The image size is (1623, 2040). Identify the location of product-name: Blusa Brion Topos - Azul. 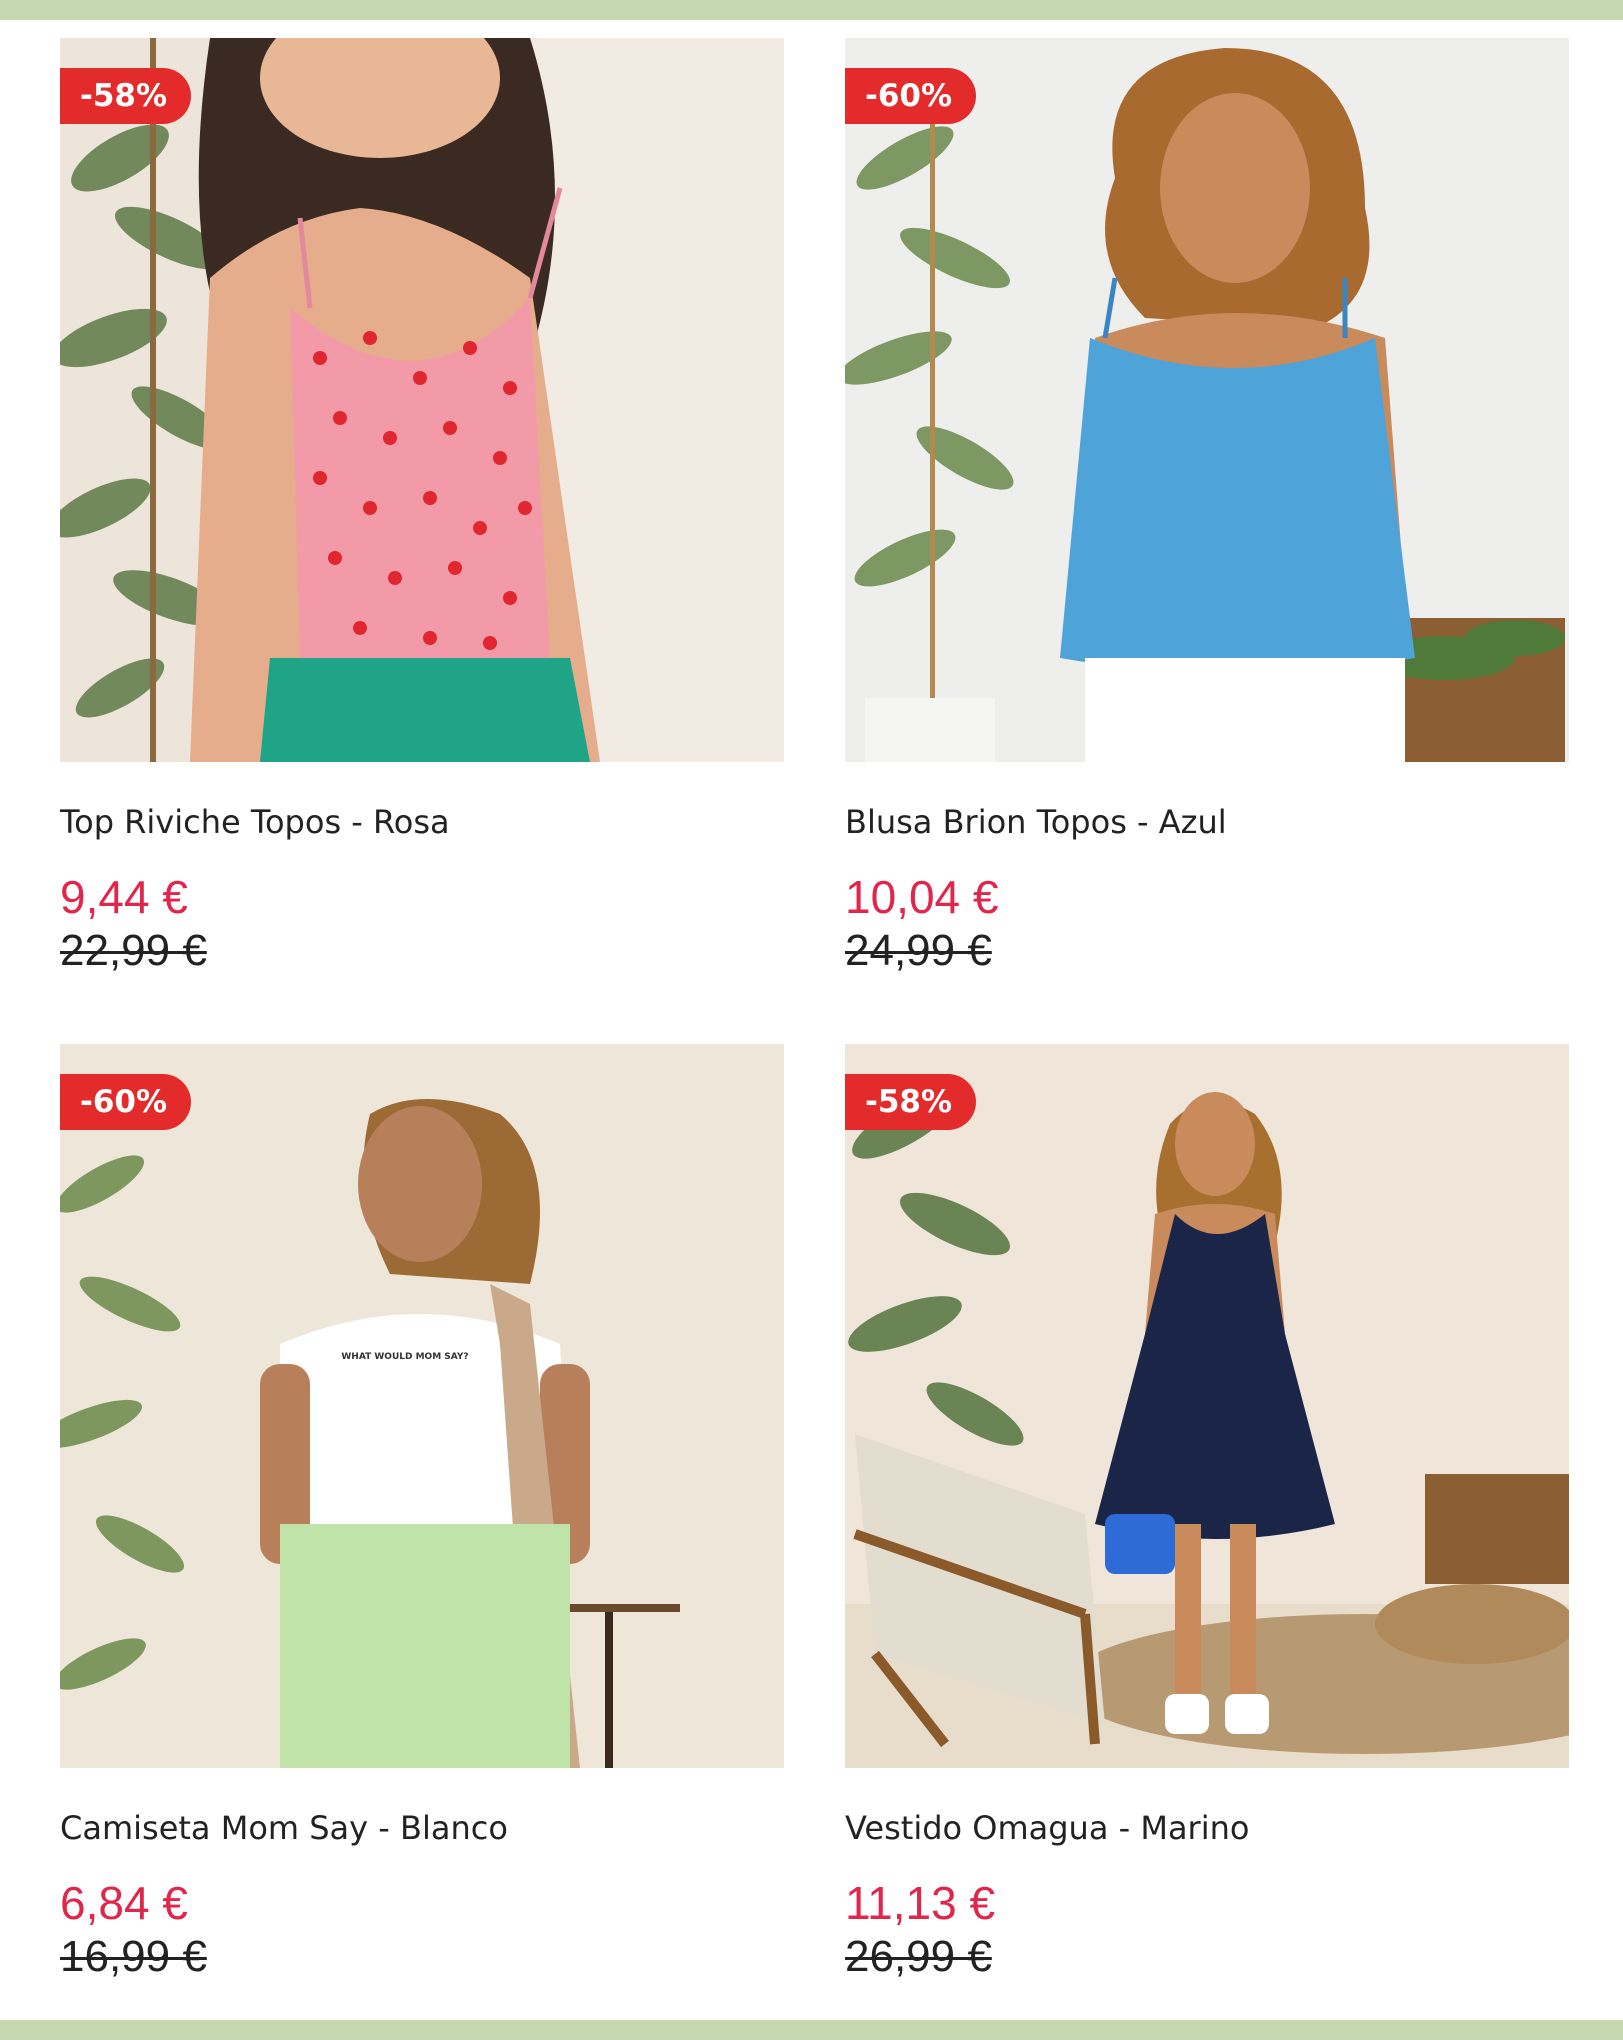
(1207, 822).